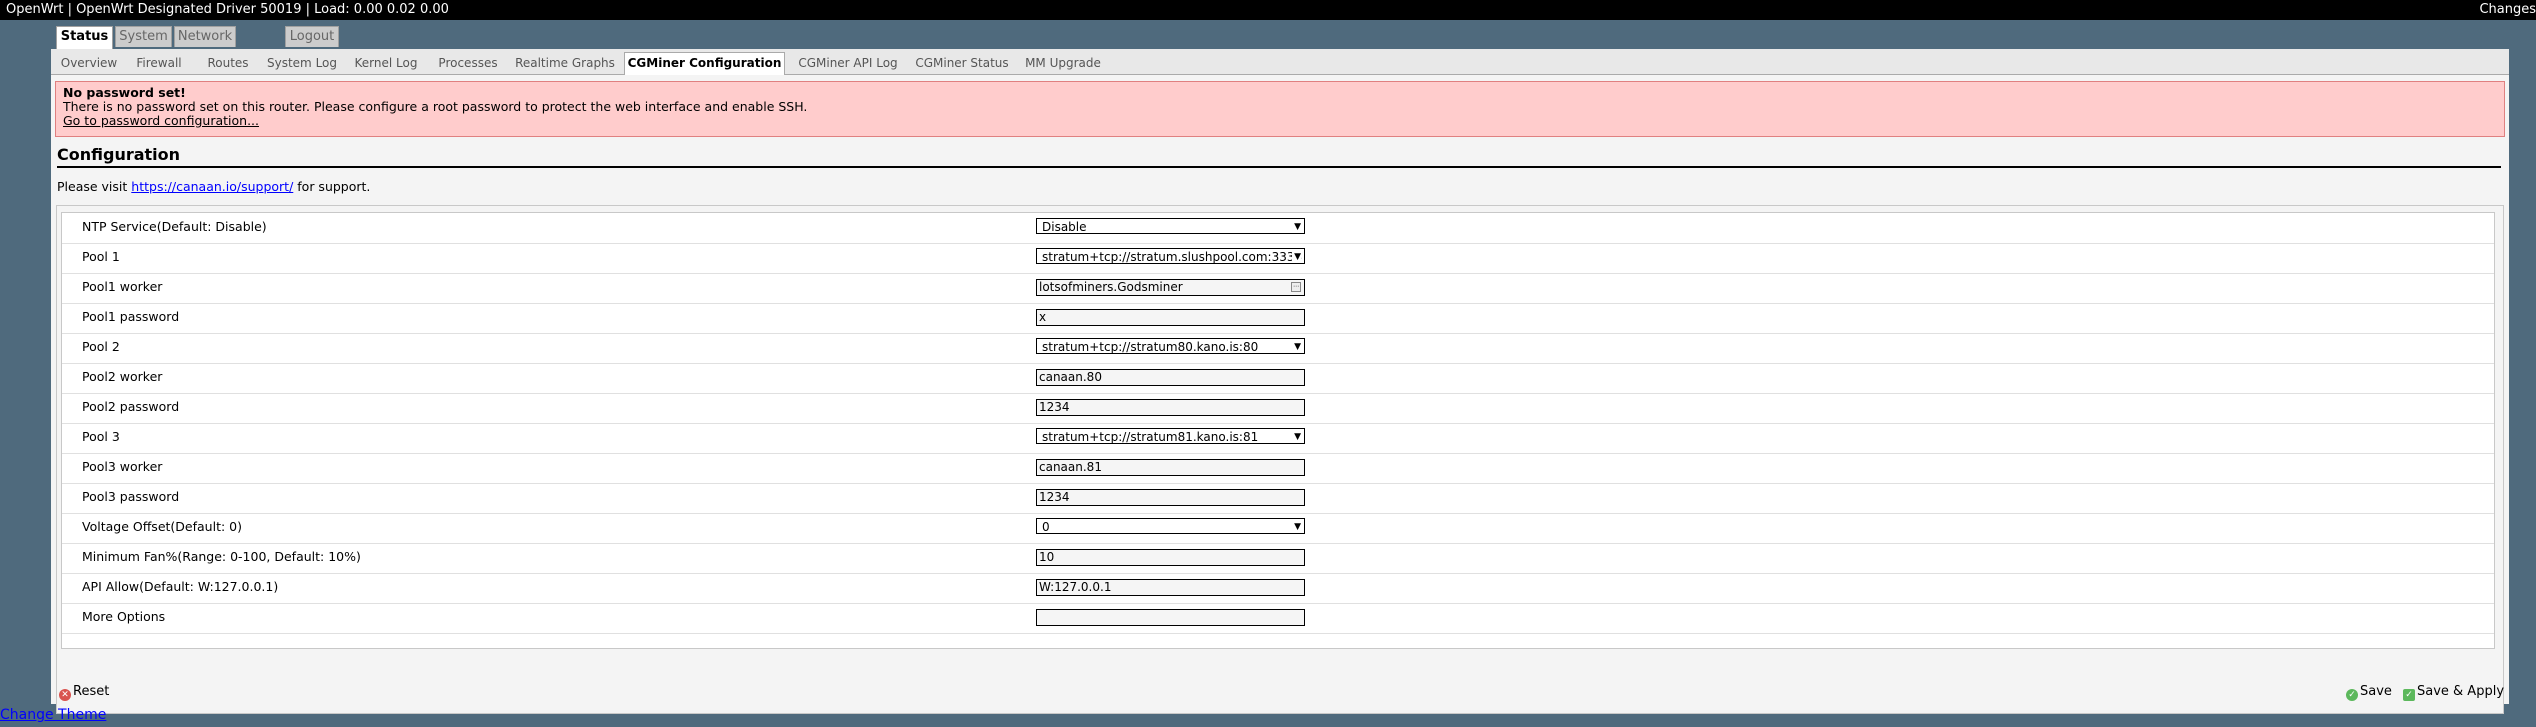 Image resolution: width=2536 pixels, height=727 pixels. What do you see at coordinates (143, 36) in the screenshot?
I see `tab-system: System` at bounding box center [143, 36].